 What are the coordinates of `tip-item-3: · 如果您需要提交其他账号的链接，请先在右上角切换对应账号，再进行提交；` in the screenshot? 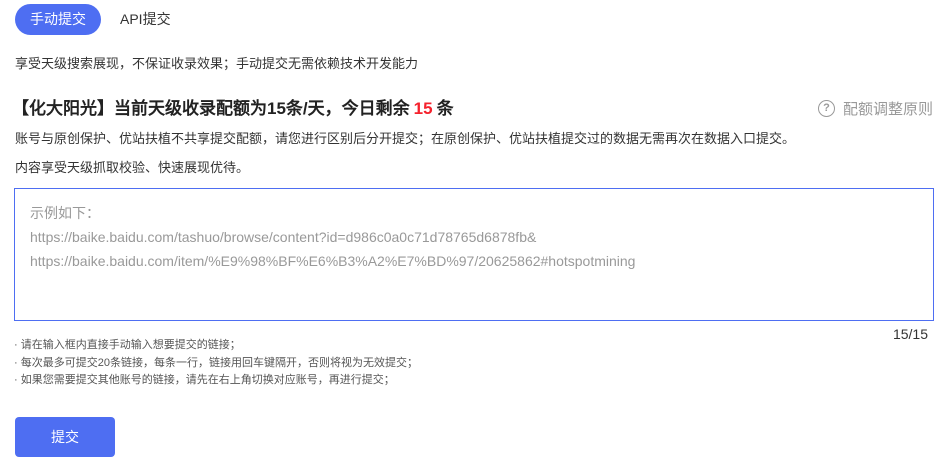 It's located at (204, 380).